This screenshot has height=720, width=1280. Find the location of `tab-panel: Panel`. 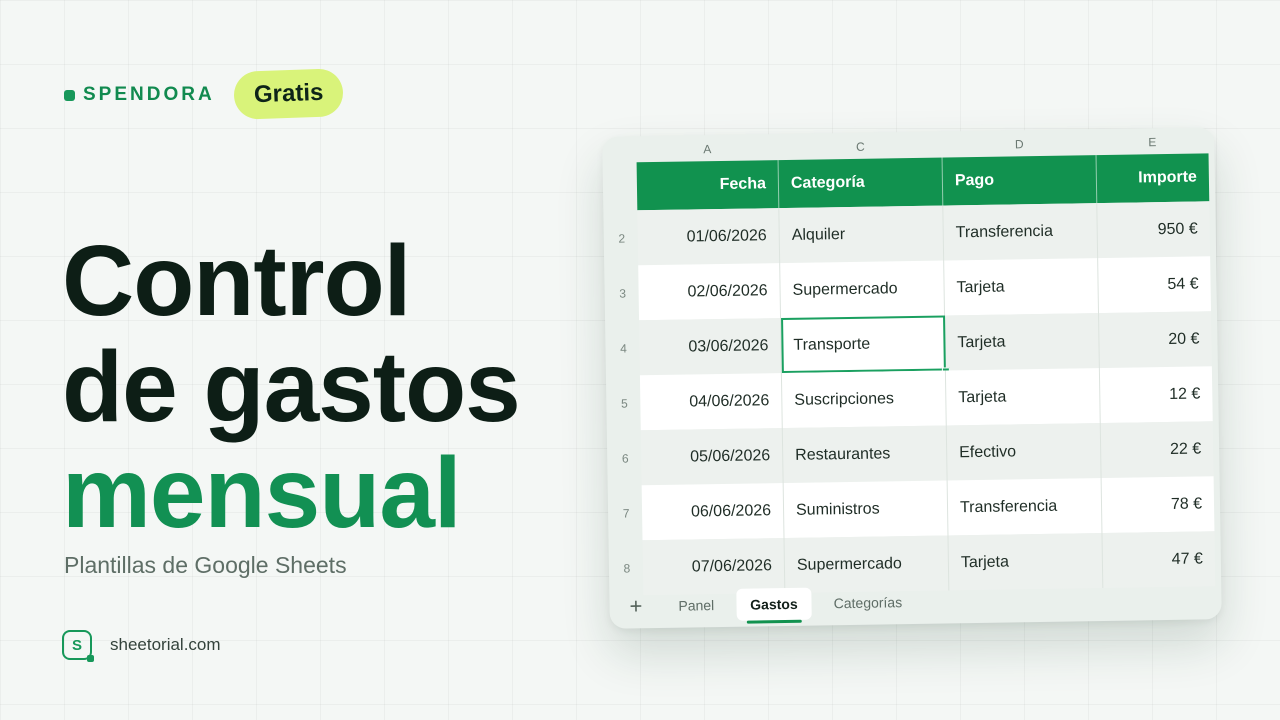

tab-panel: Panel is located at coordinates (696, 605).